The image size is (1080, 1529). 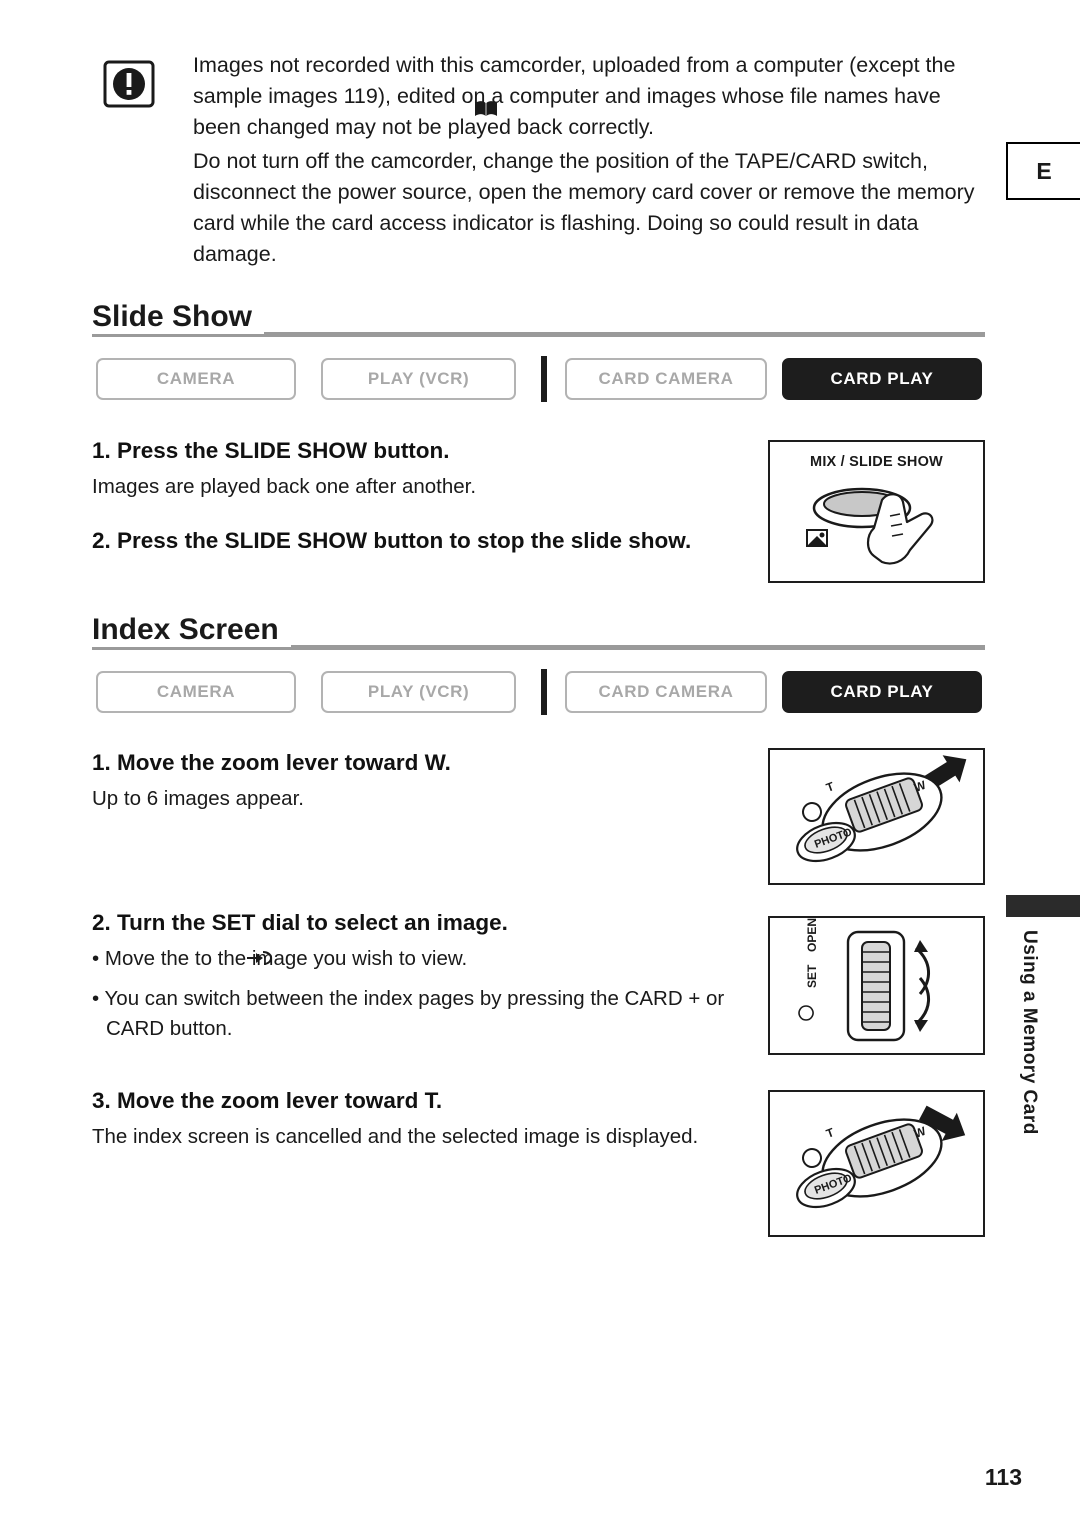 I want to click on step-body: Up to 6 images appear., so click(x=422, y=799).